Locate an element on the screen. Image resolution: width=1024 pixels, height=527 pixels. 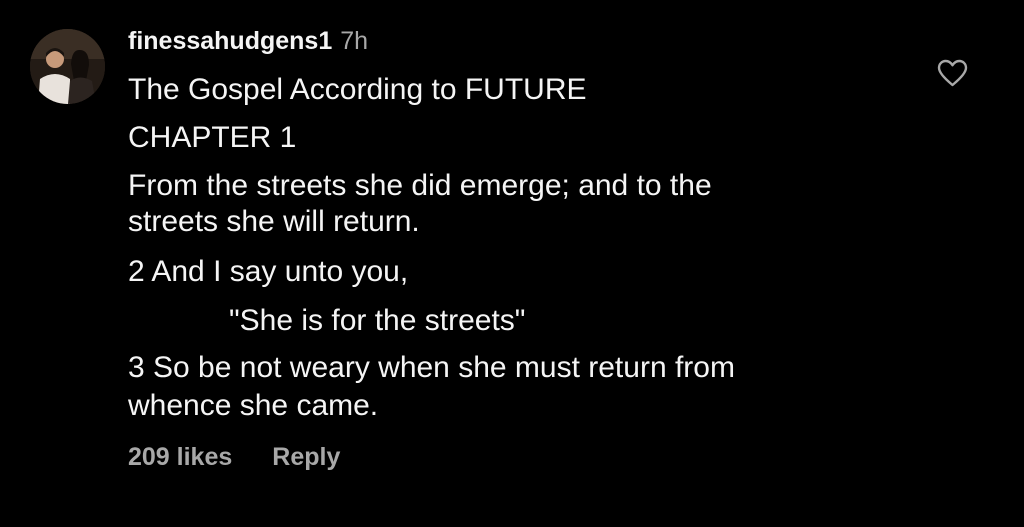
avatar is located at coordinates (67, 66).